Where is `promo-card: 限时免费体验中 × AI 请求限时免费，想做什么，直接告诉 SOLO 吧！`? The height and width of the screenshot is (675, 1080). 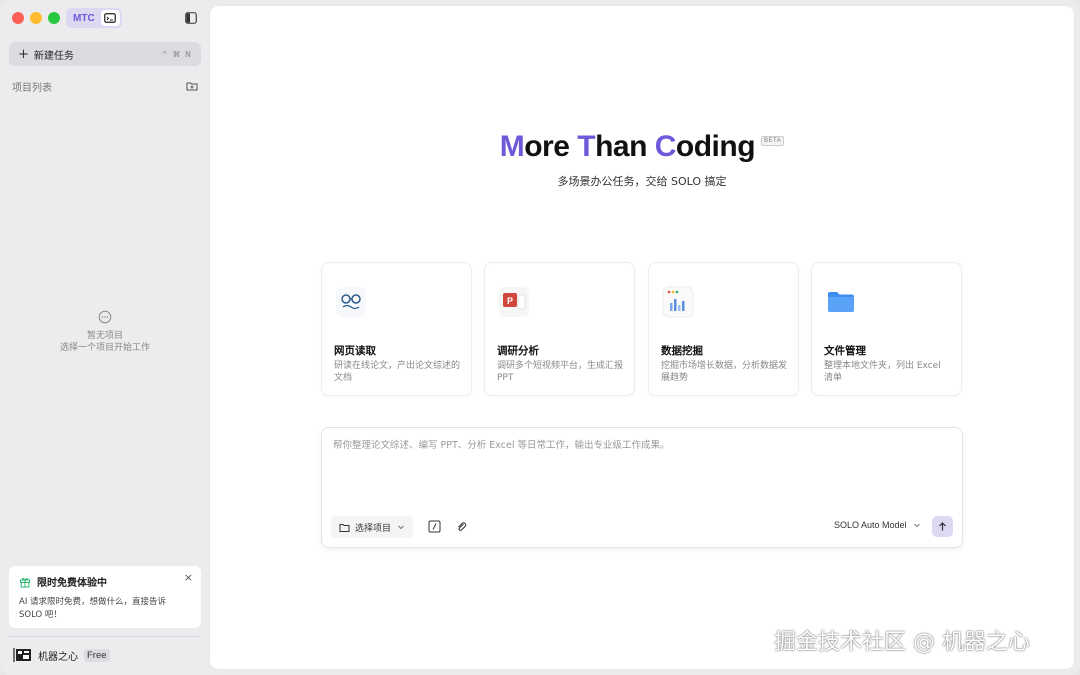 promo-card: 限时免费体验中 × AI 请求限时免费，想做什么，直接告诉 SOLO 吧！ is located at coordinates (105, 597).